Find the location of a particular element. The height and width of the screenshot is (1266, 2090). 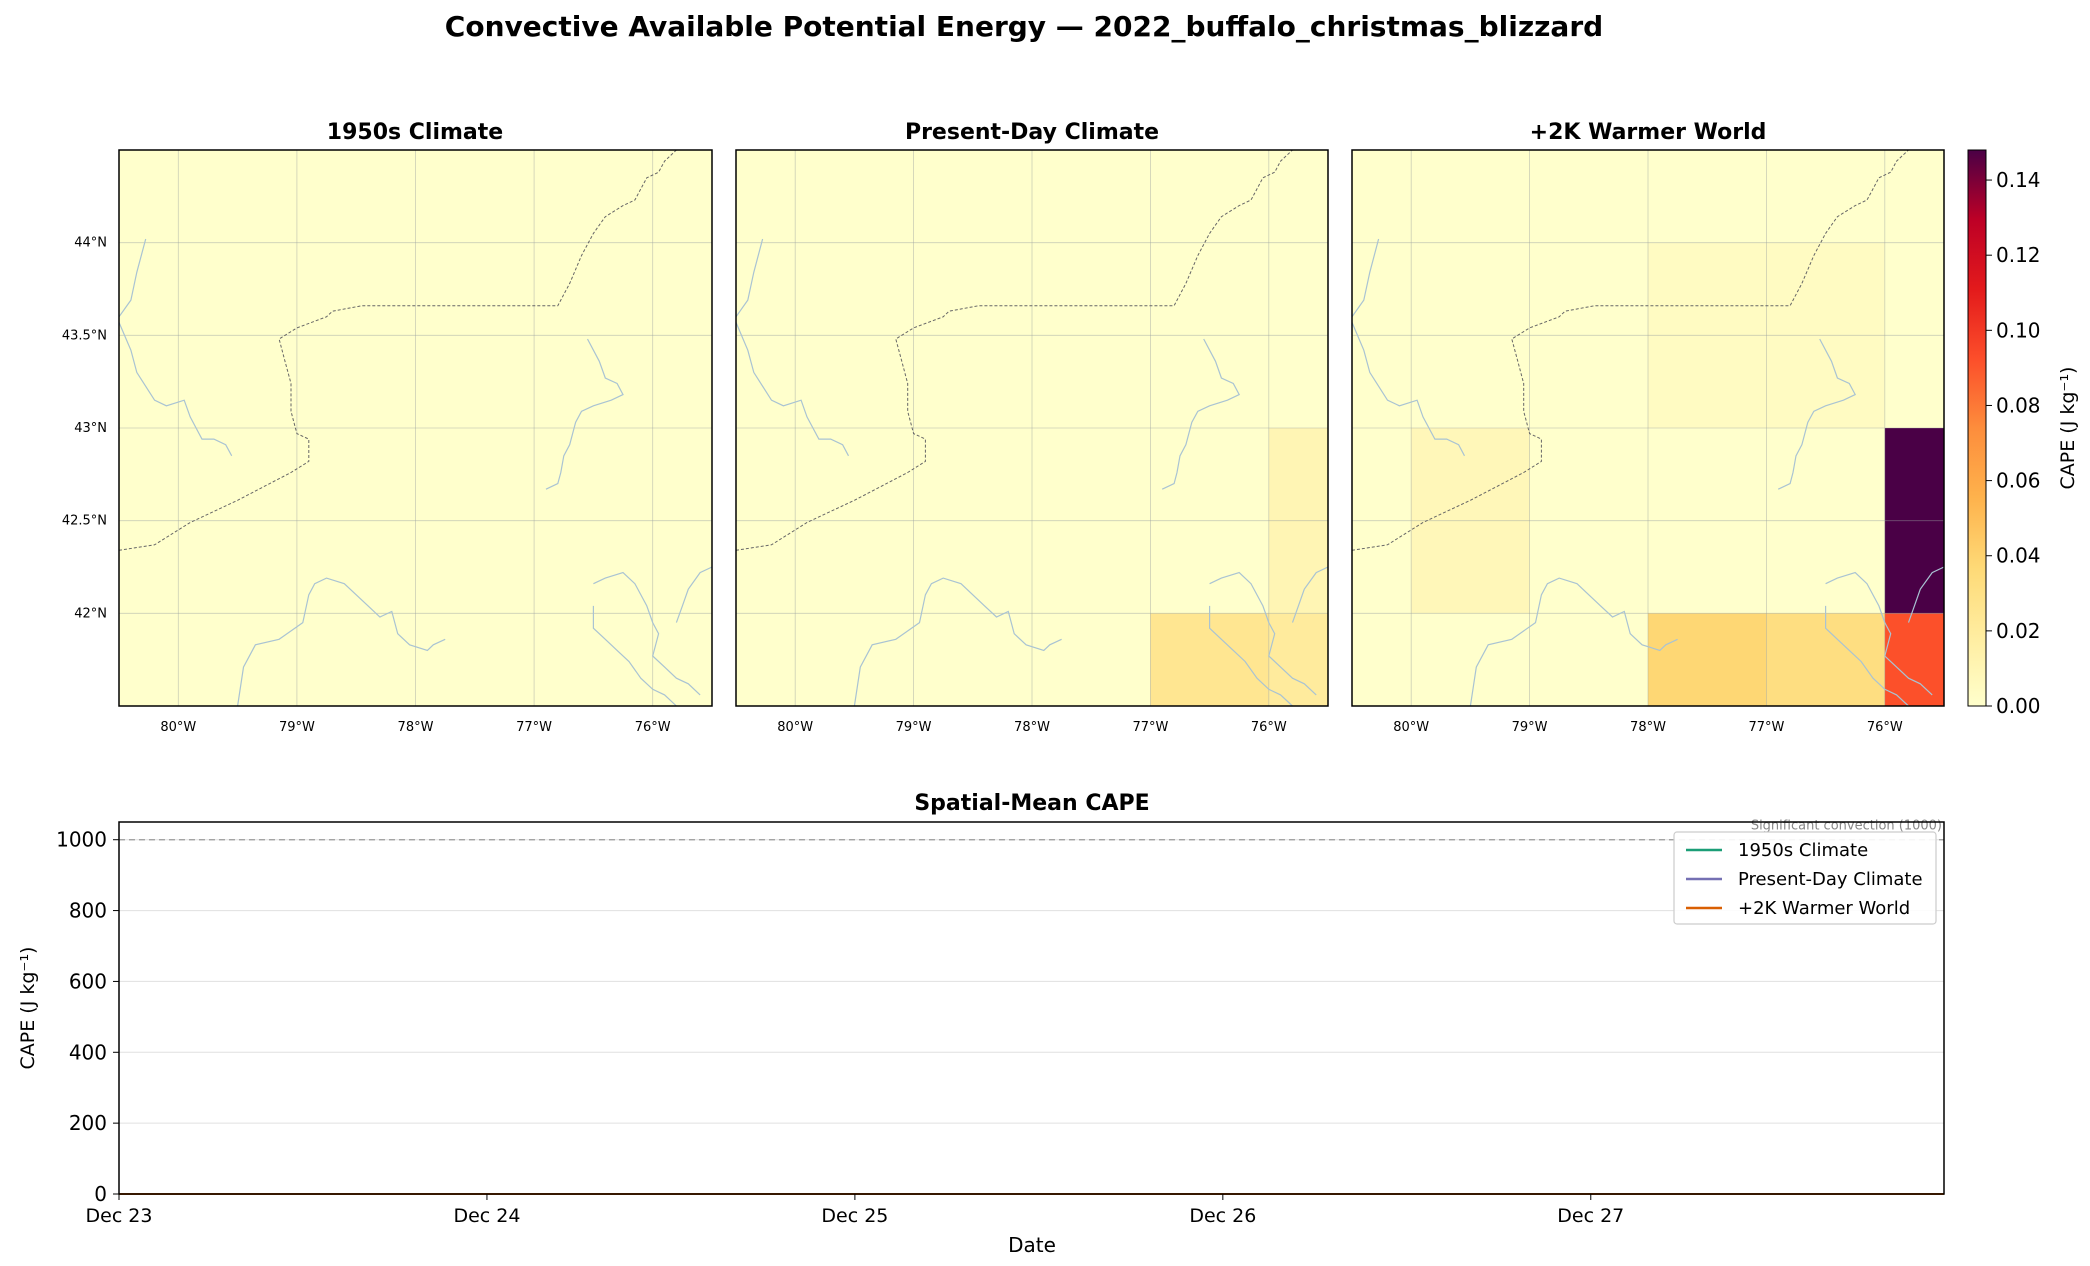

lat-tick-labels: 42°N 42.5°N 43°N 43.5°N 44°N is located at coordinates (84, 429).